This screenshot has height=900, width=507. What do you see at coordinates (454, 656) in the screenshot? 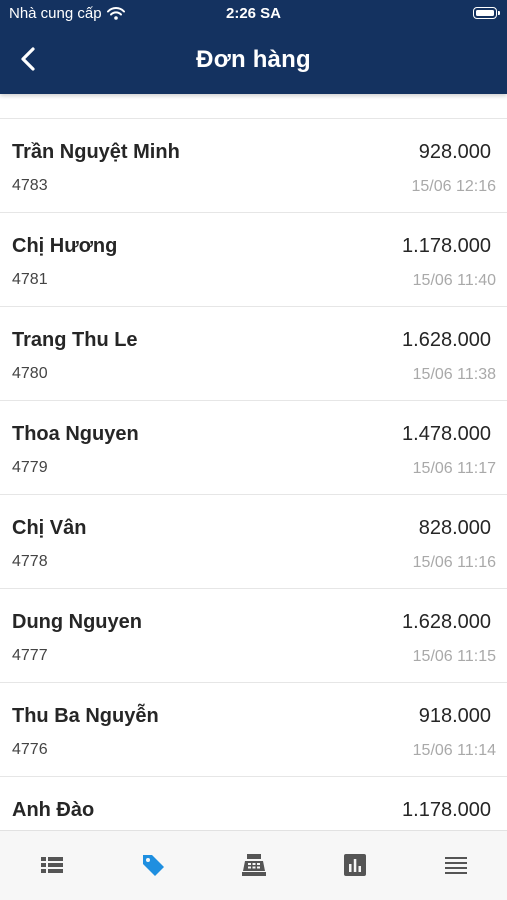
I see `order-time: 15/06 11:15` at bounding box center [454, 656].